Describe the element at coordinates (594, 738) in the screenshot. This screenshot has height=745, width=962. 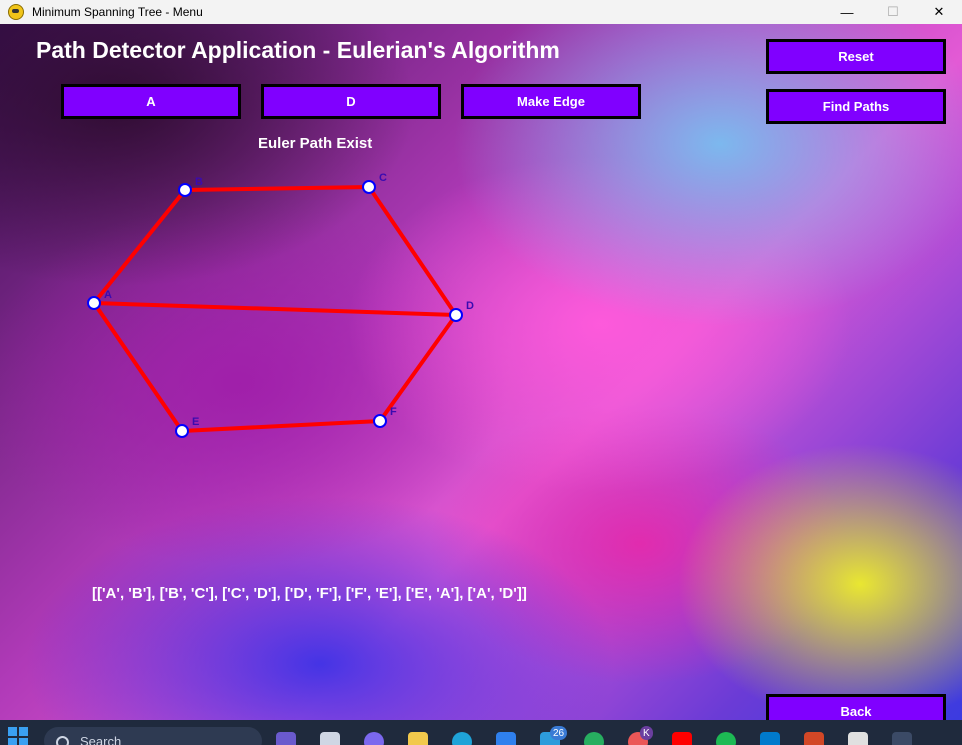
I see `chrome-icon` at that location.